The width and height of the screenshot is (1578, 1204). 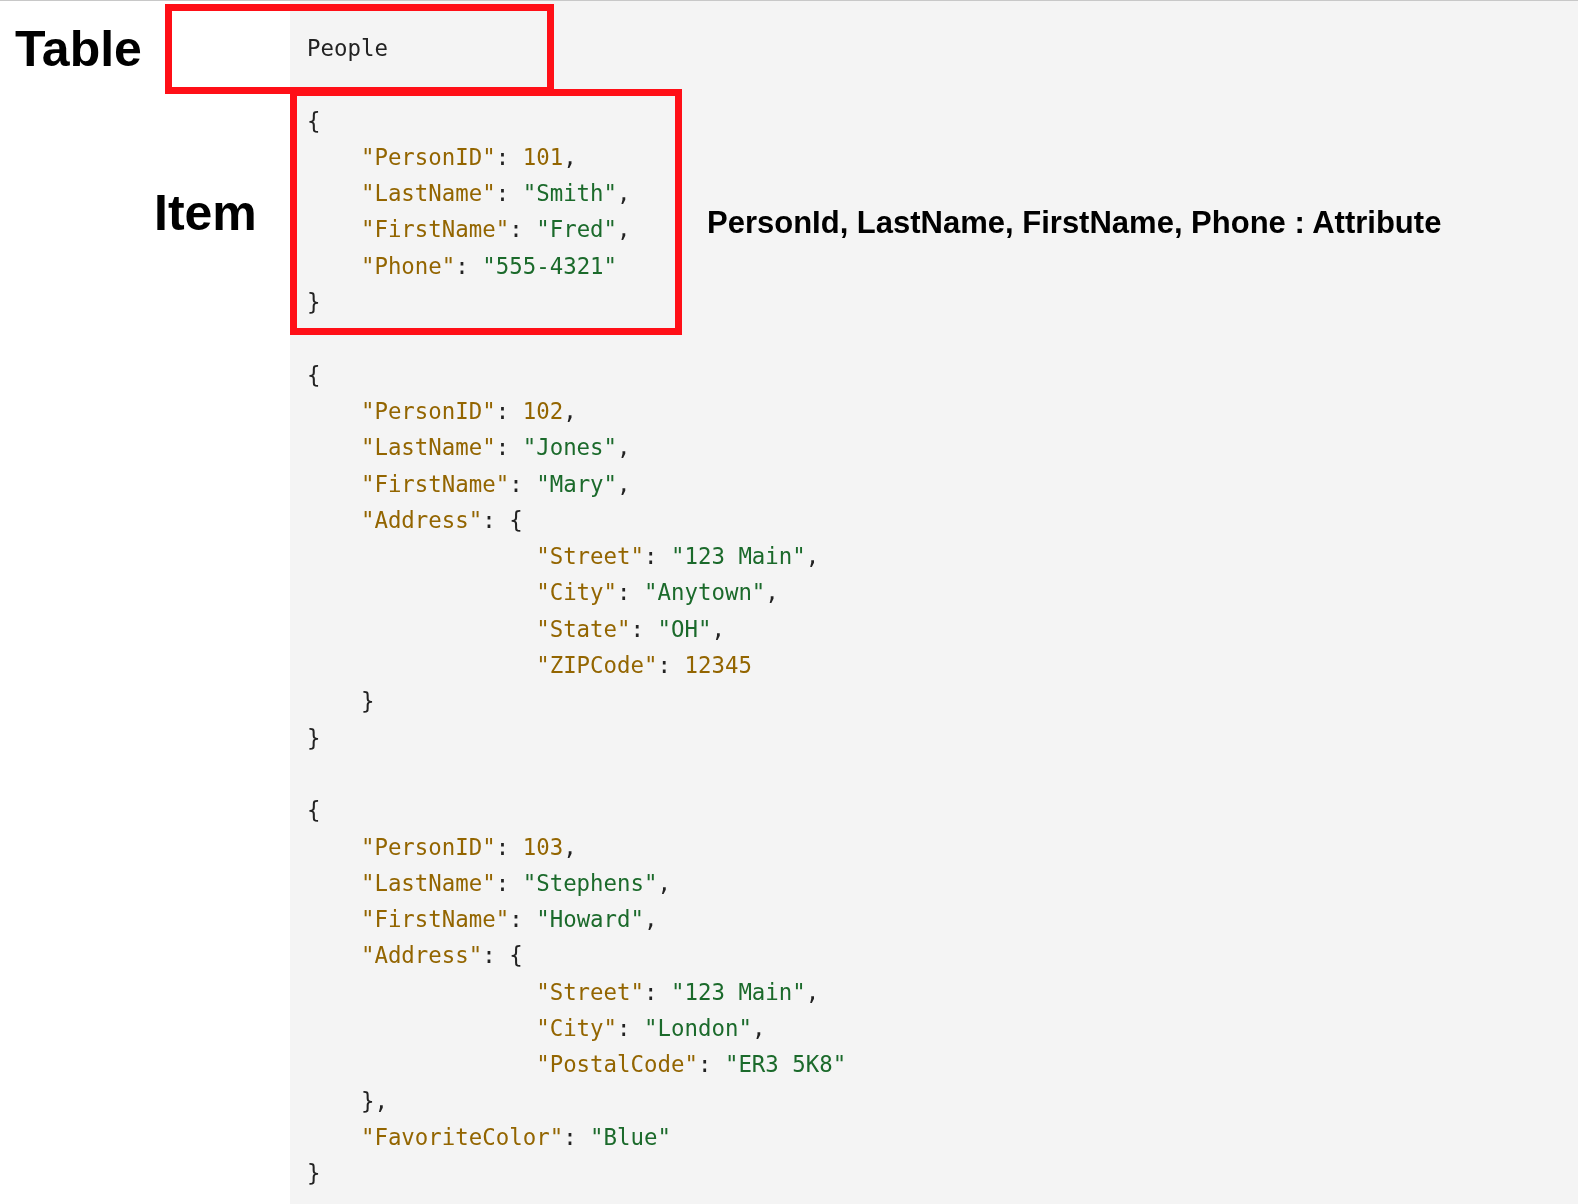 I want to click on code-line: "City": "Anytown",, so click(x=657, y=593).